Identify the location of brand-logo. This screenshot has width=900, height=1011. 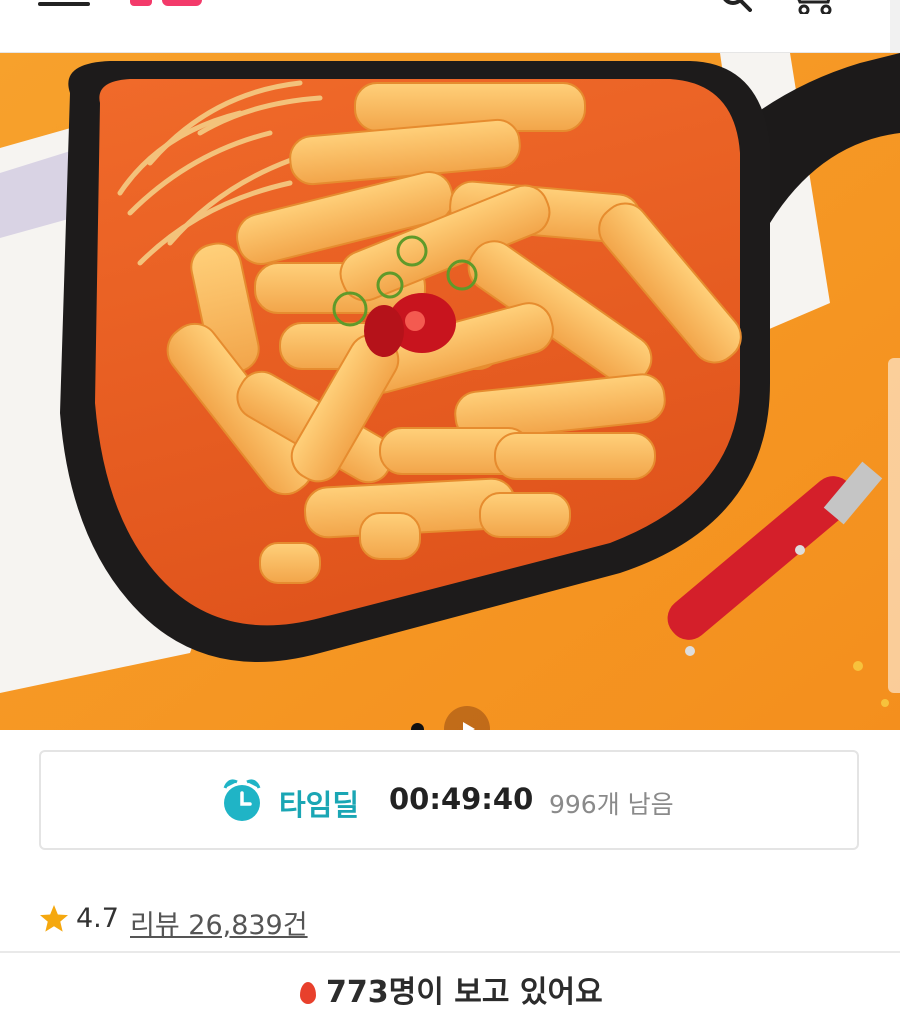
(168, 4).